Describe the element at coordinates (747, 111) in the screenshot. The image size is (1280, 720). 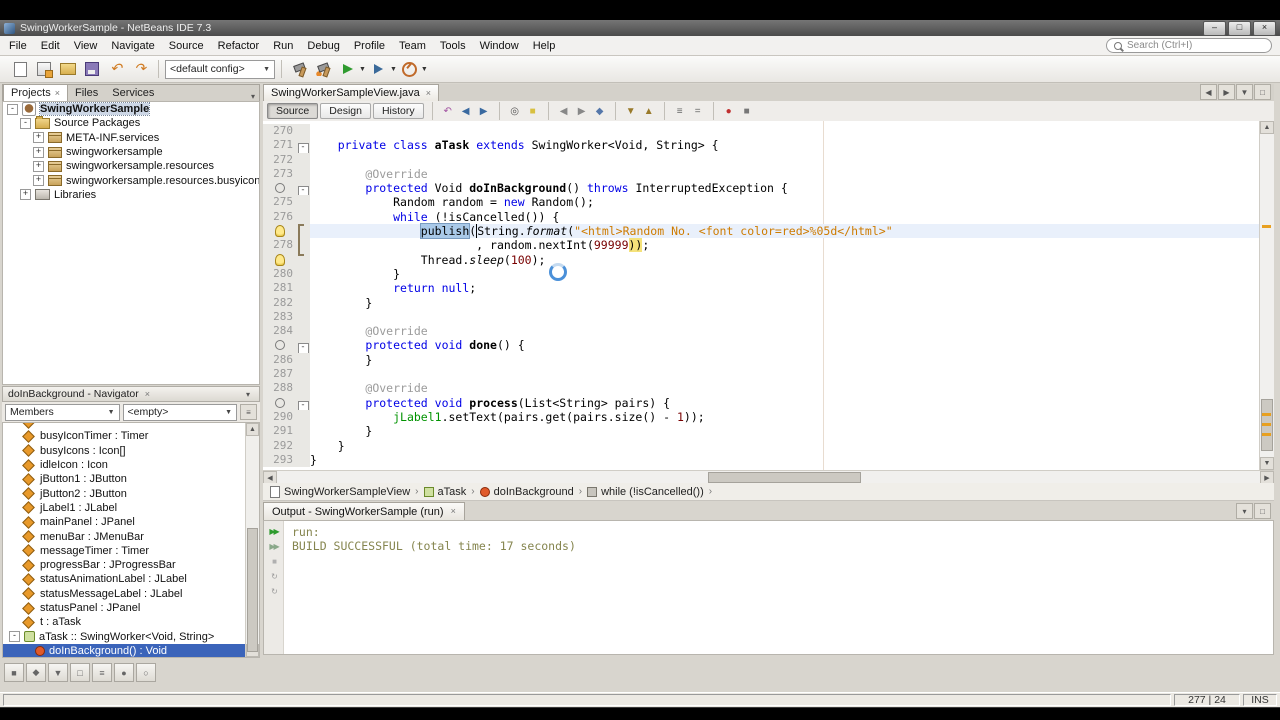
I see `stop-macro-icon: ■` at that location.